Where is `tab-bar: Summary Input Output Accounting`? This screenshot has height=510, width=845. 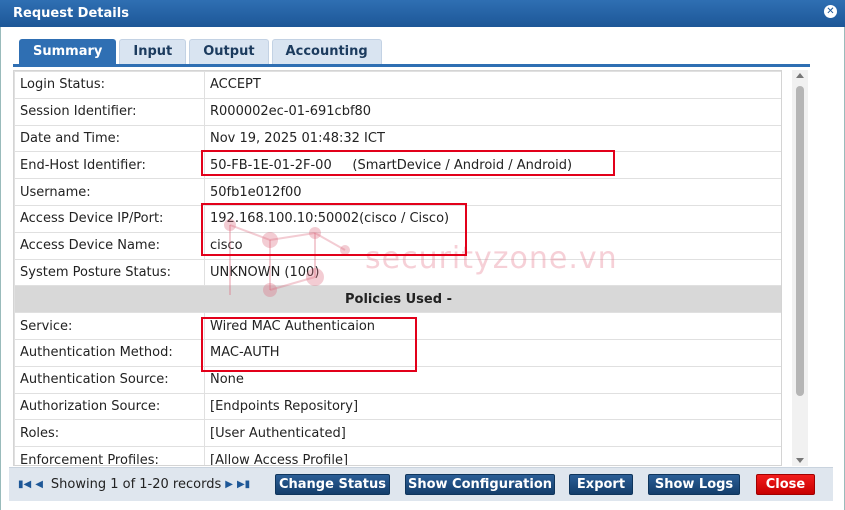
tab-bar: Summary Input Output Accounting is located at coordinates (202, 51).